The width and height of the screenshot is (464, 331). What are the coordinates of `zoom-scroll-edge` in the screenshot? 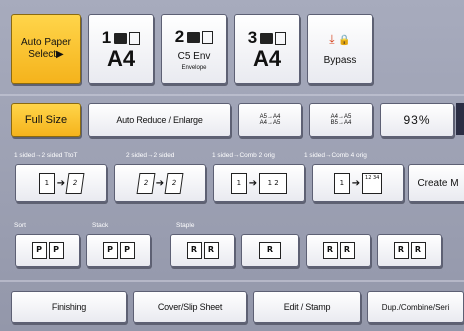 It's located at (460, 119).